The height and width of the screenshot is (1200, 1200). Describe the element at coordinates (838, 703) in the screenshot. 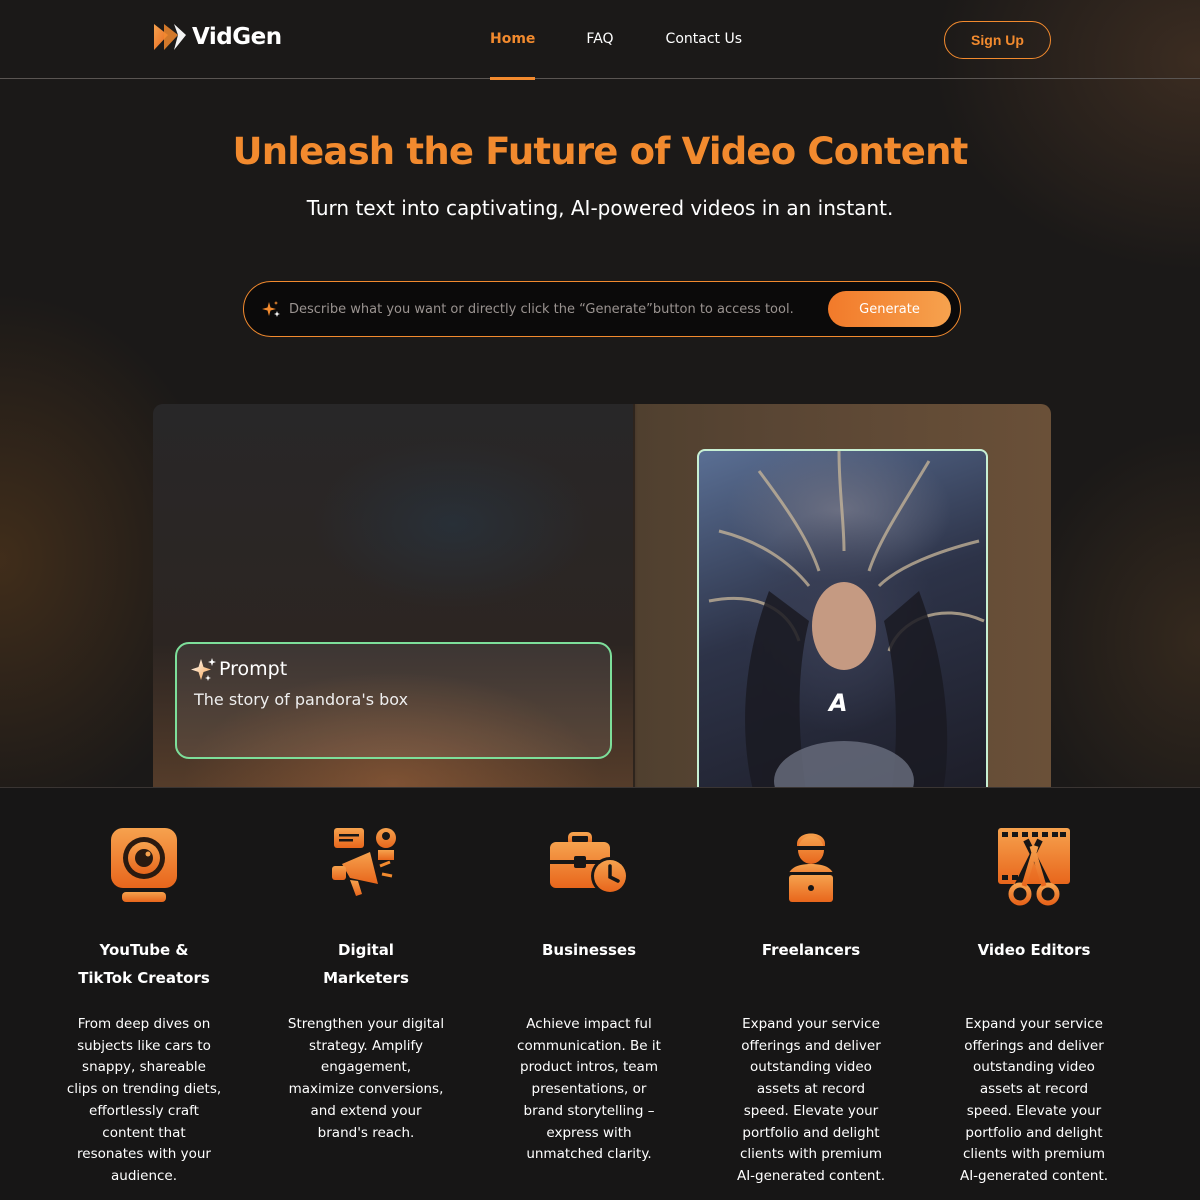

I see `video-caption: A` at that location.